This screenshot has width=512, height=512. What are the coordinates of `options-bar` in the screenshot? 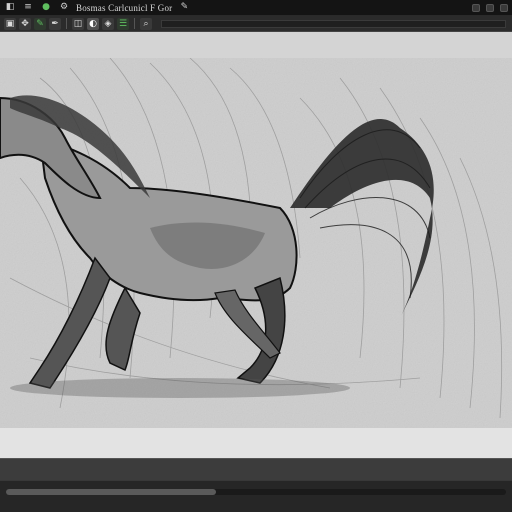 It's located at (333, 23).